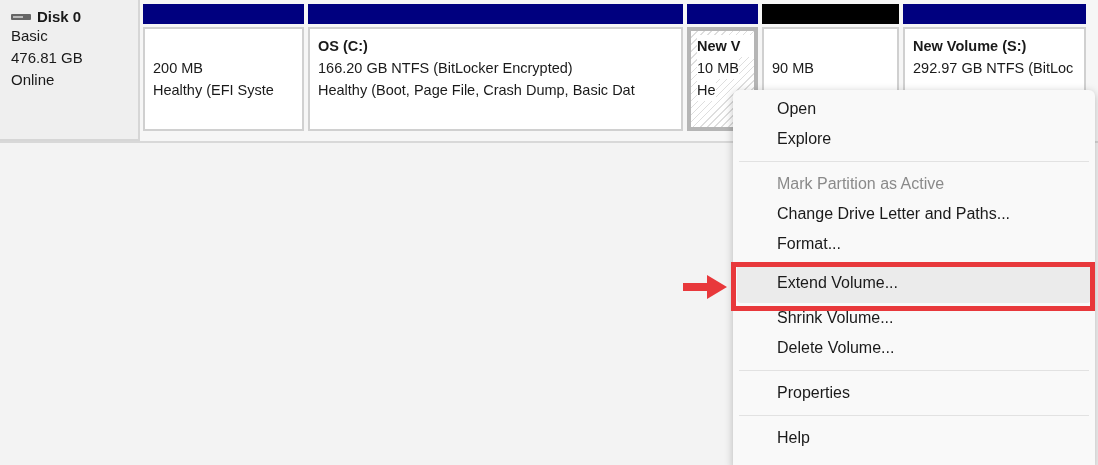 The height and width of the screenshot is (465, 1098). Describe the element at coordinates (718, 68) in the screenshot. I see `partition-detail: 10 MB` at that location.